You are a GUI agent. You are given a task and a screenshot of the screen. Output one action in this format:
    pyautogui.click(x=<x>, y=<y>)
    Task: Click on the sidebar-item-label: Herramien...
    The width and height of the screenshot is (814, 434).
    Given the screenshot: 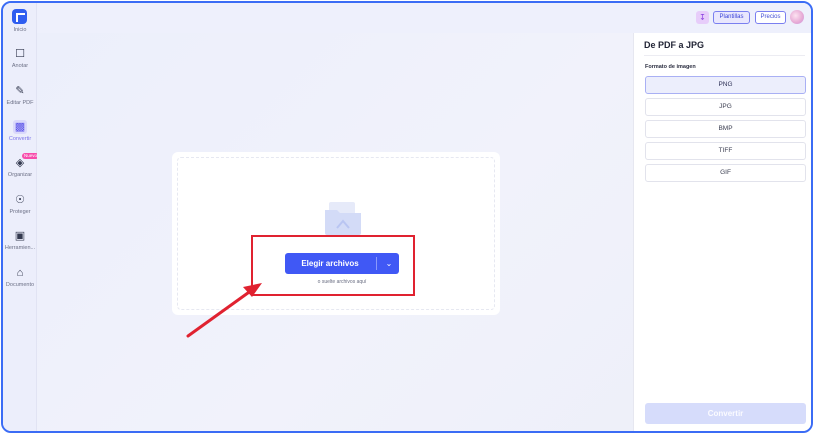 What is the action you would take?
    pyautogui.click(x=20, y=248)
    